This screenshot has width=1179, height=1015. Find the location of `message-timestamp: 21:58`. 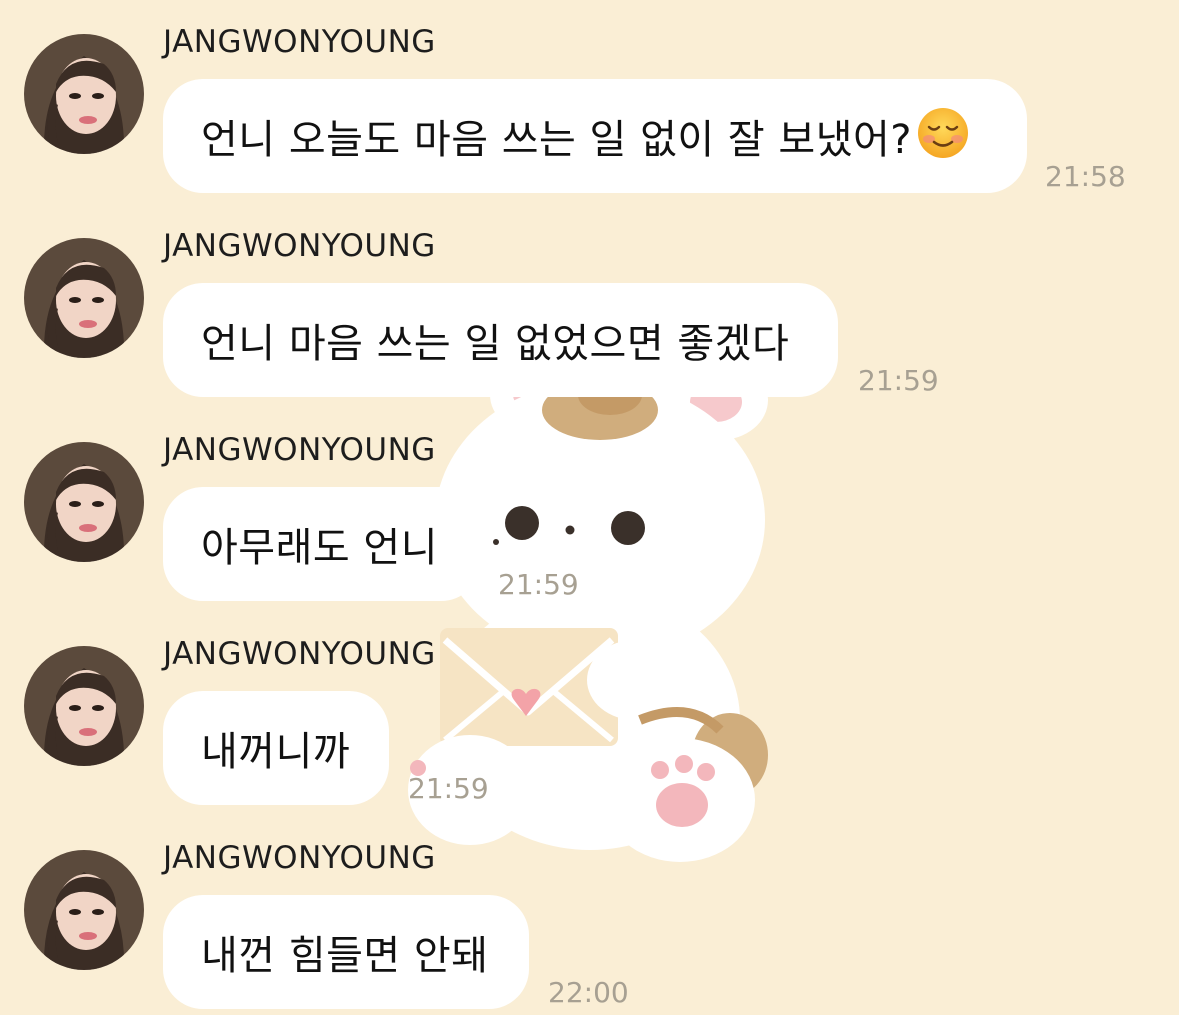

message-timestamp: 21:58 is located at coordinates (1085, 176).